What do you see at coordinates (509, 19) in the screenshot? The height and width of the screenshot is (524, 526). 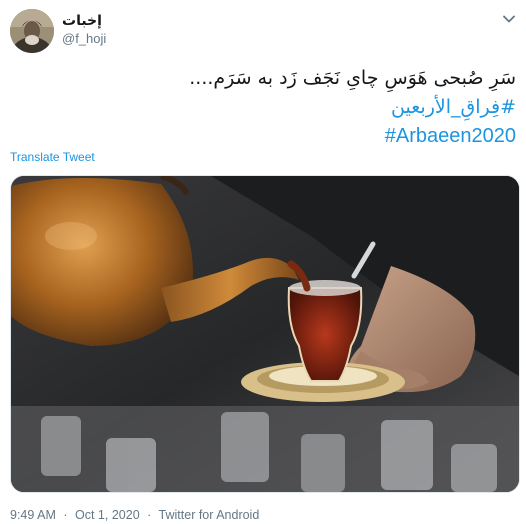 I see `chevron-down-icon` at bounding box center [509, 19].